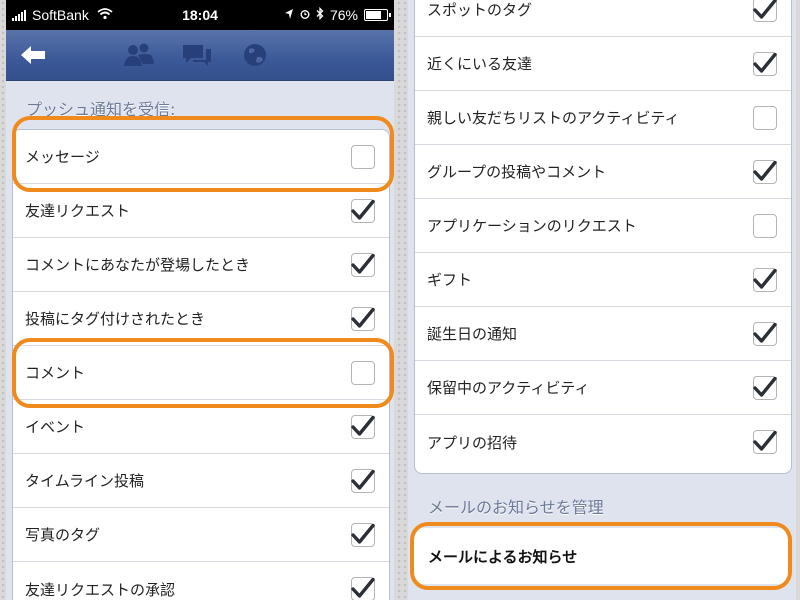  What do you see at coordinates (55, 373) in the screenshot?
I see `settings-row-label: コメント` at bounding box center [55, 373].